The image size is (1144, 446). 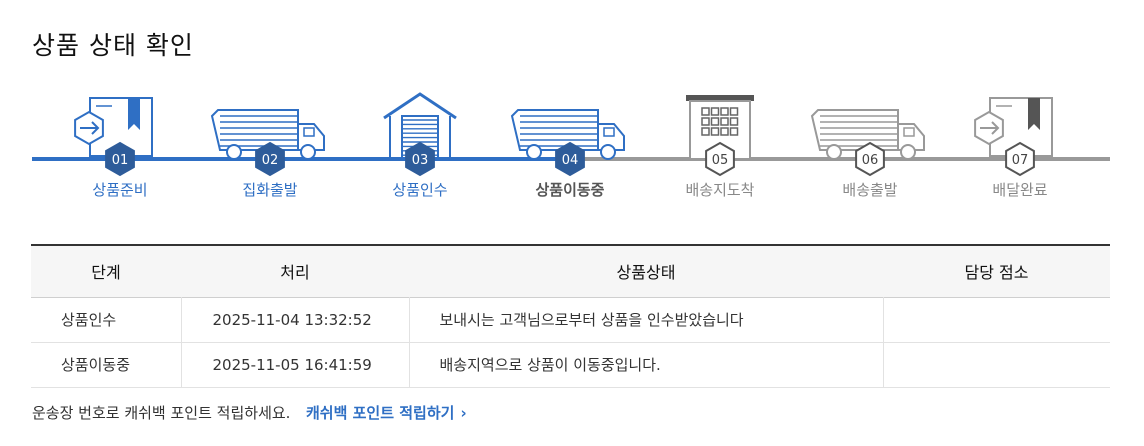 What do you see at coordinates (570, 271) in the screenshot?
I see `table-header-row: 단계 처리 상품상태 담당 점소` at bounding box center [570, 271].